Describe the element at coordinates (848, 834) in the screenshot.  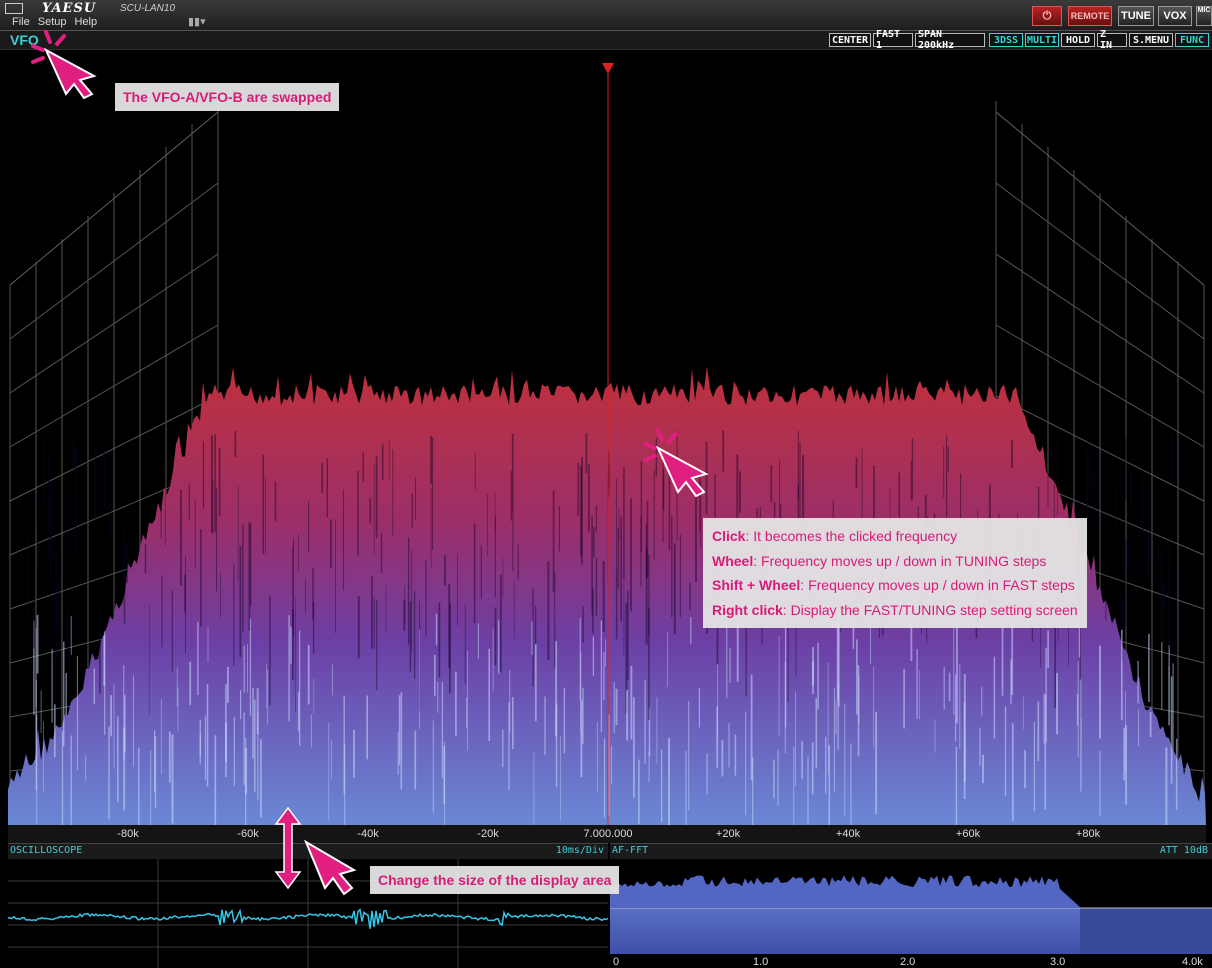
I see `freq-label: +40k` at that location.